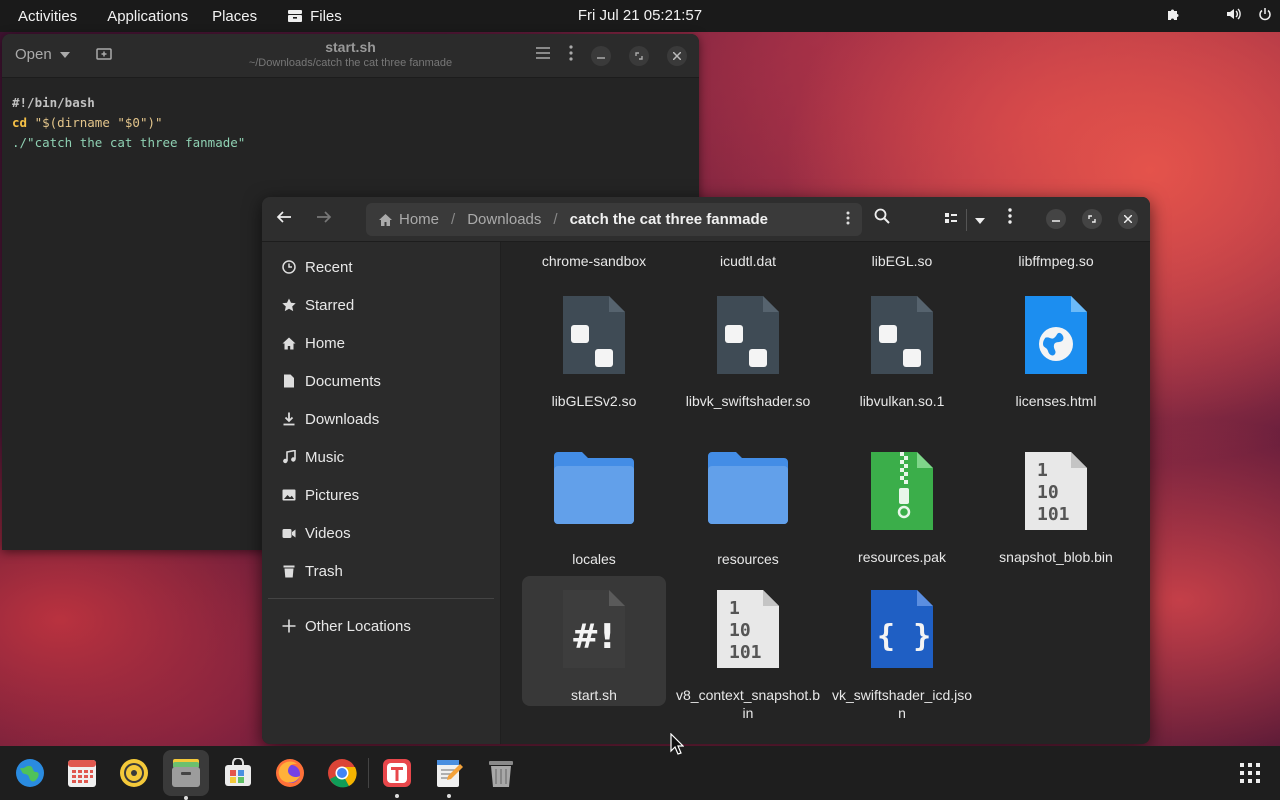  I want to click on sidebar-item-label: Home, so click(325, 343).